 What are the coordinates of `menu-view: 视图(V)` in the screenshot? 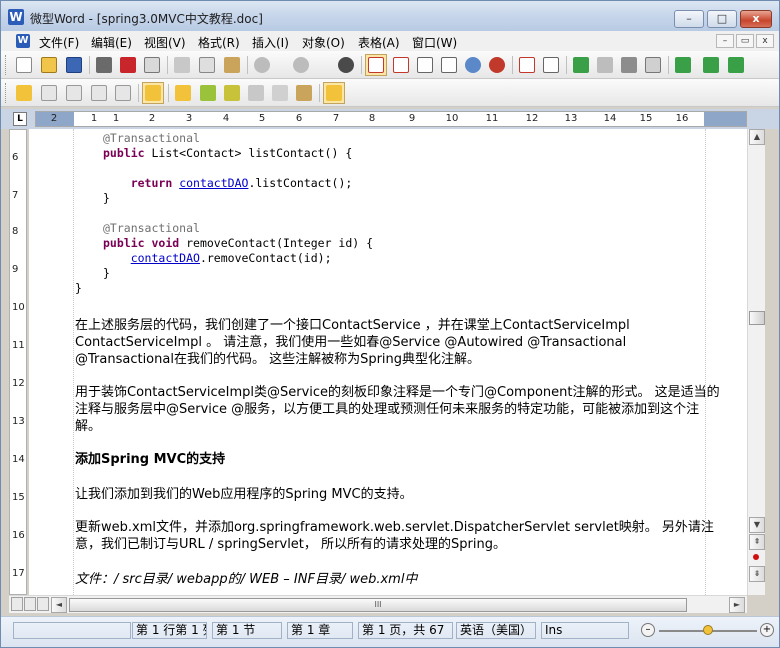 It's located at (165, 42).